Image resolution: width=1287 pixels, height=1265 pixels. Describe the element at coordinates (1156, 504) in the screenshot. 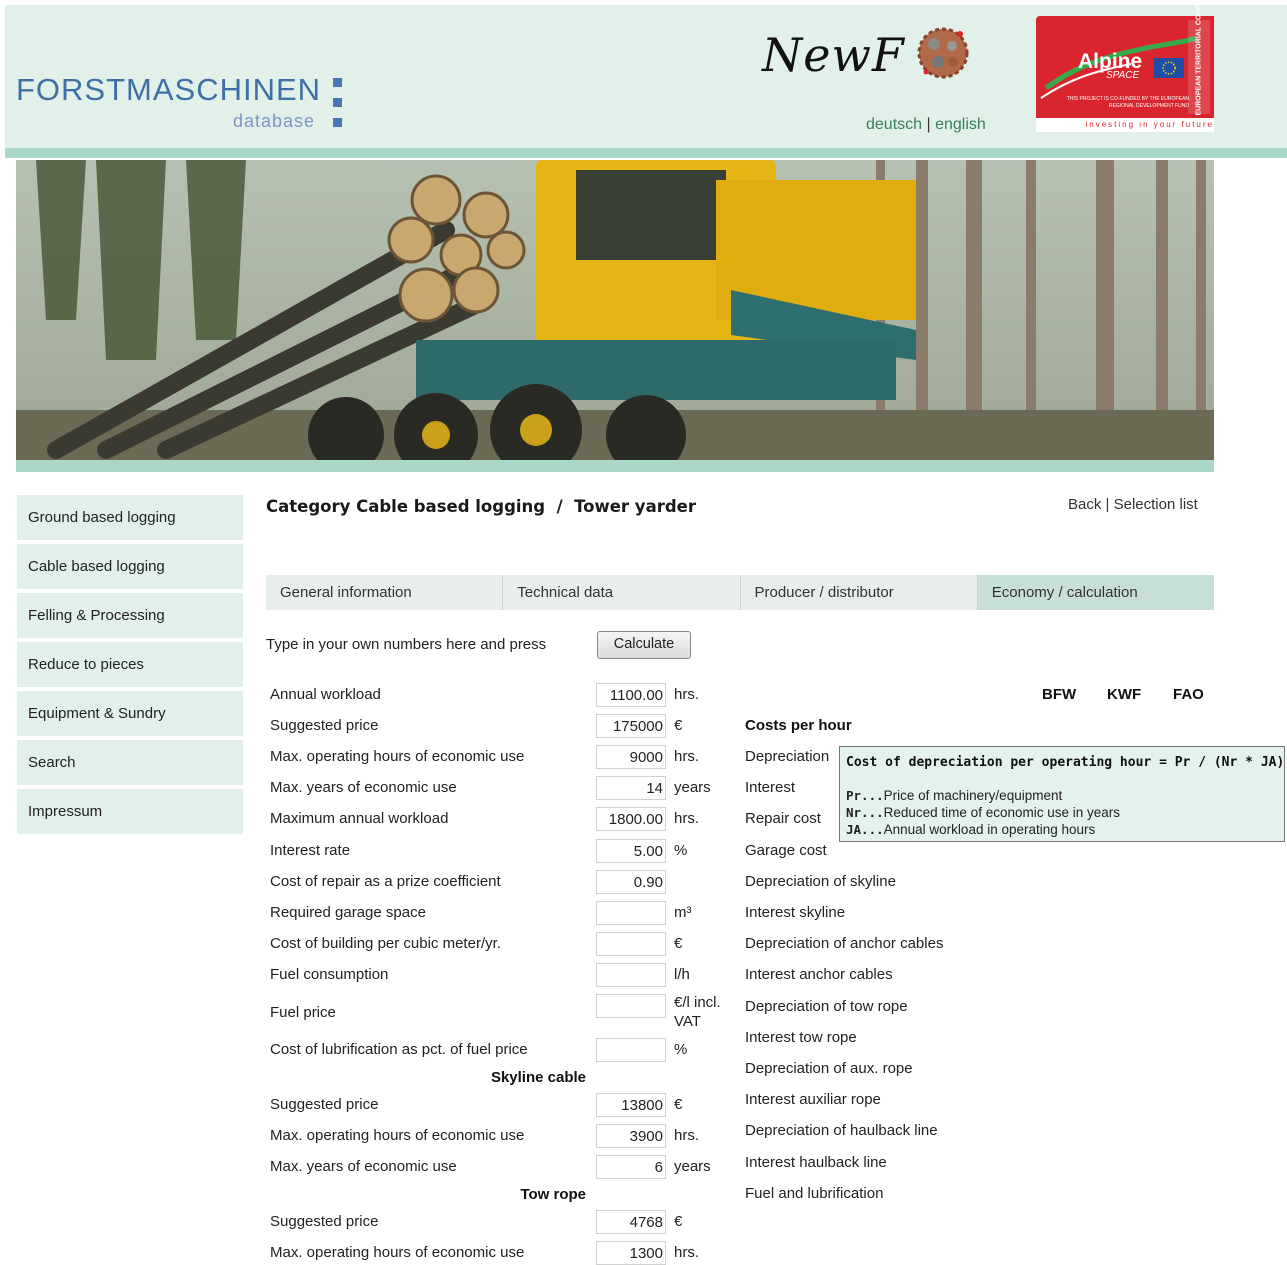

I see `selection-list-link: Selection list` at that location.